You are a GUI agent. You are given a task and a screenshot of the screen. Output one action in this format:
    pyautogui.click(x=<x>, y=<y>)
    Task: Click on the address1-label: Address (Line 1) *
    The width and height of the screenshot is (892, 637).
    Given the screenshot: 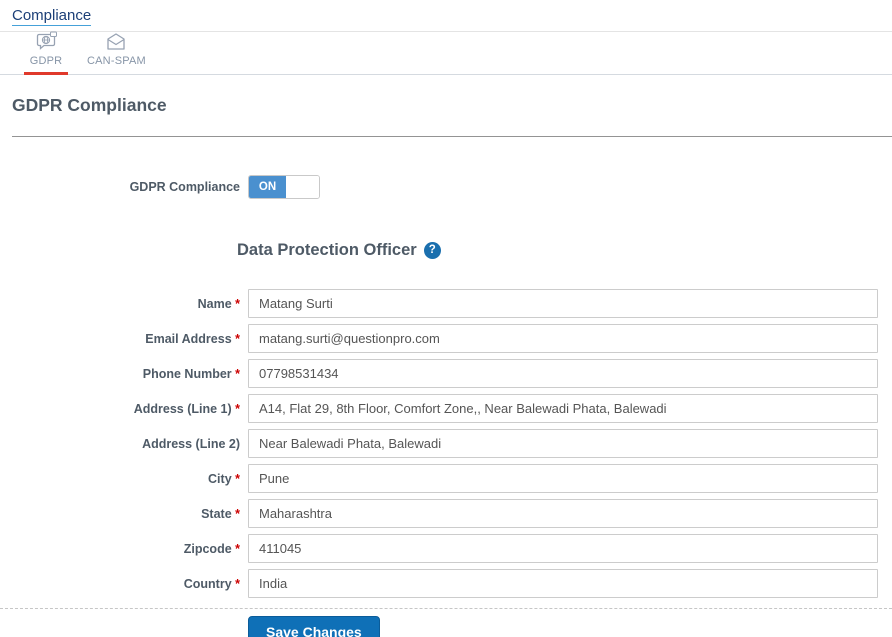 What is the action you would take?
    pyautogui.click(x=186, y=408)
    